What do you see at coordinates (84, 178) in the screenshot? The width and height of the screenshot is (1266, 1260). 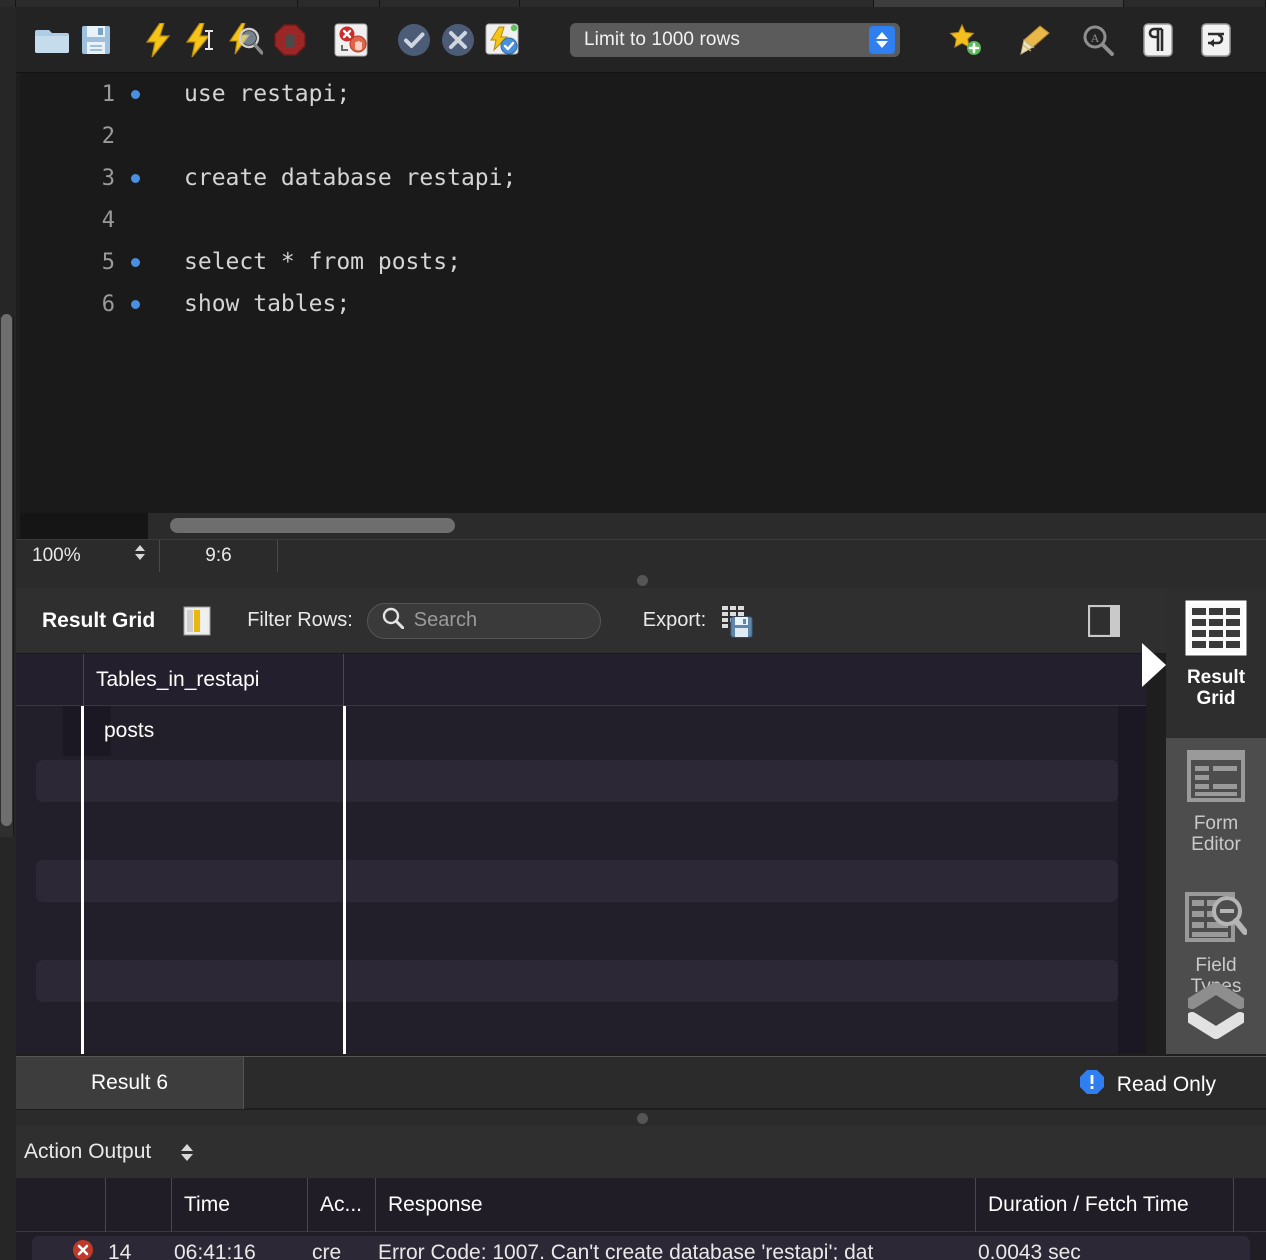 I see `gutter-line: 3` at bounding box center [84, 178].